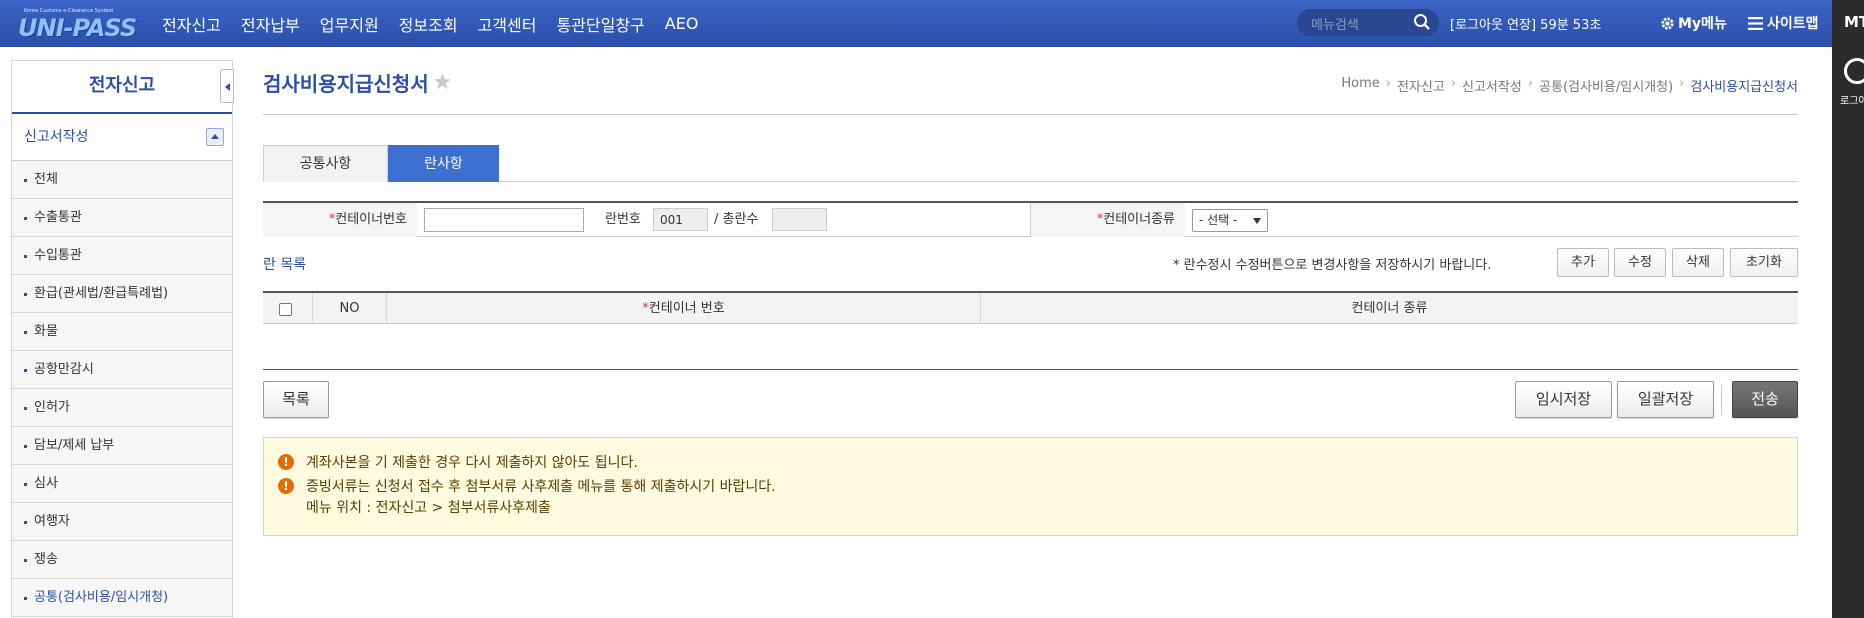  I want to click on line-list-table-header: NO *컨테이너 번호 컨테이너 종류, so click(1030, 307).